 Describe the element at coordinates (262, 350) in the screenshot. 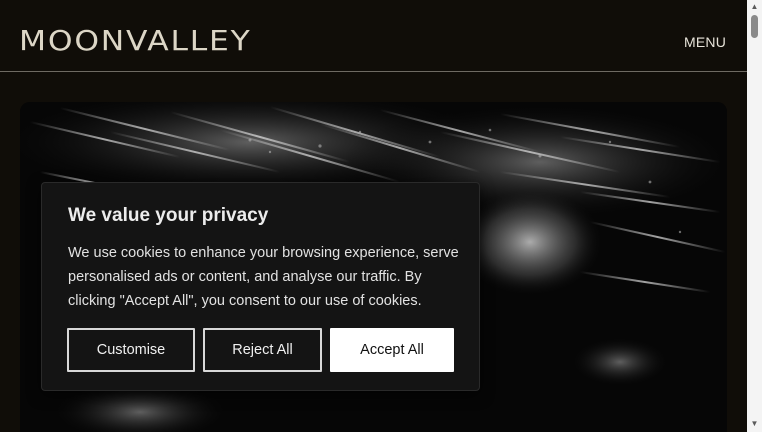

I see `reject-all-button: Reject All` at that location.